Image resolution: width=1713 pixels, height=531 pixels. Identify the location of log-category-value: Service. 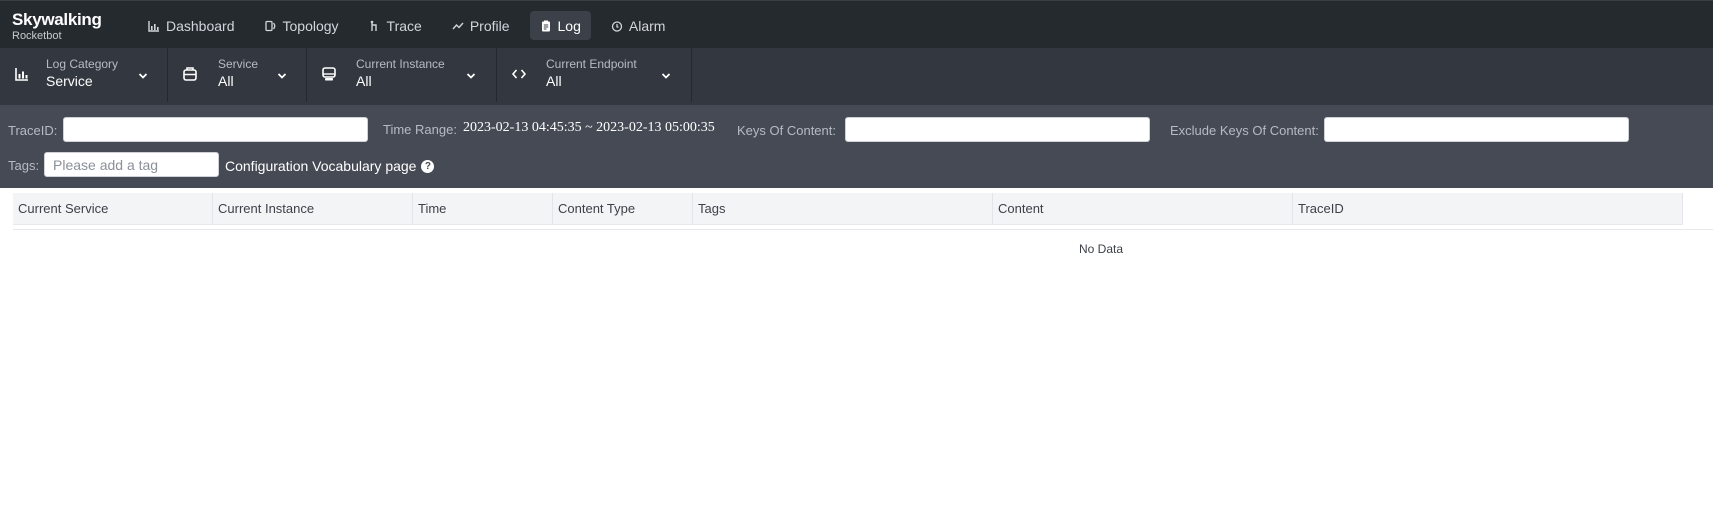
(69, 81).